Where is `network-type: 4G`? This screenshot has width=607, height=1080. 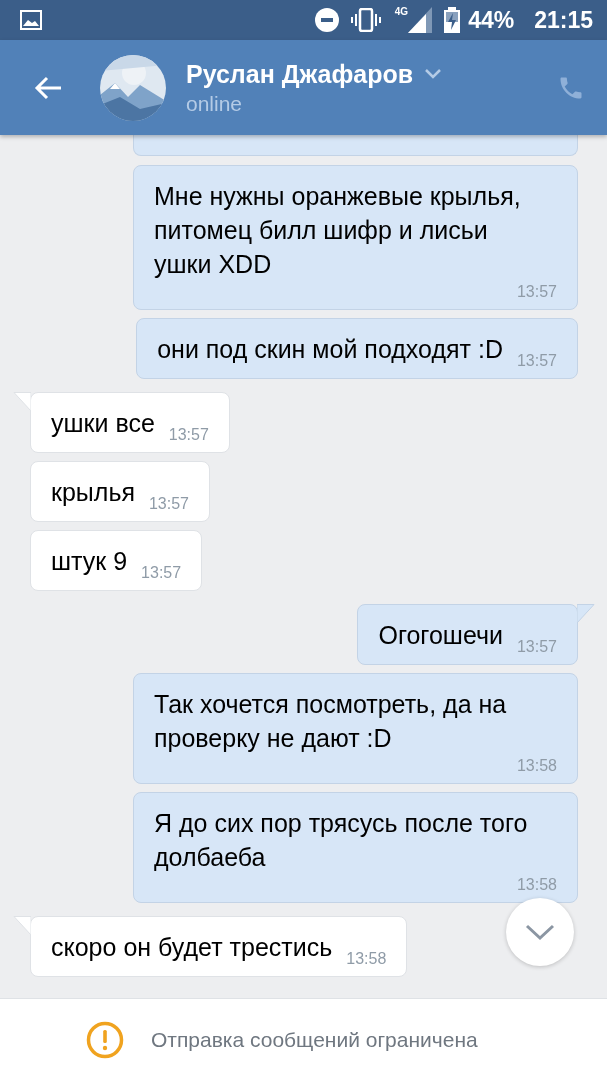 network-type: 4G is located at coordinates (401, 12).